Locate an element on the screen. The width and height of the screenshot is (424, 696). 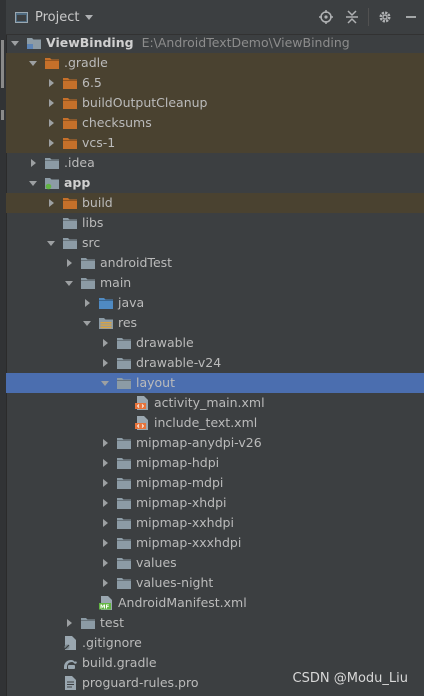
tree-row-build: build is located at coordinates (215, 203).